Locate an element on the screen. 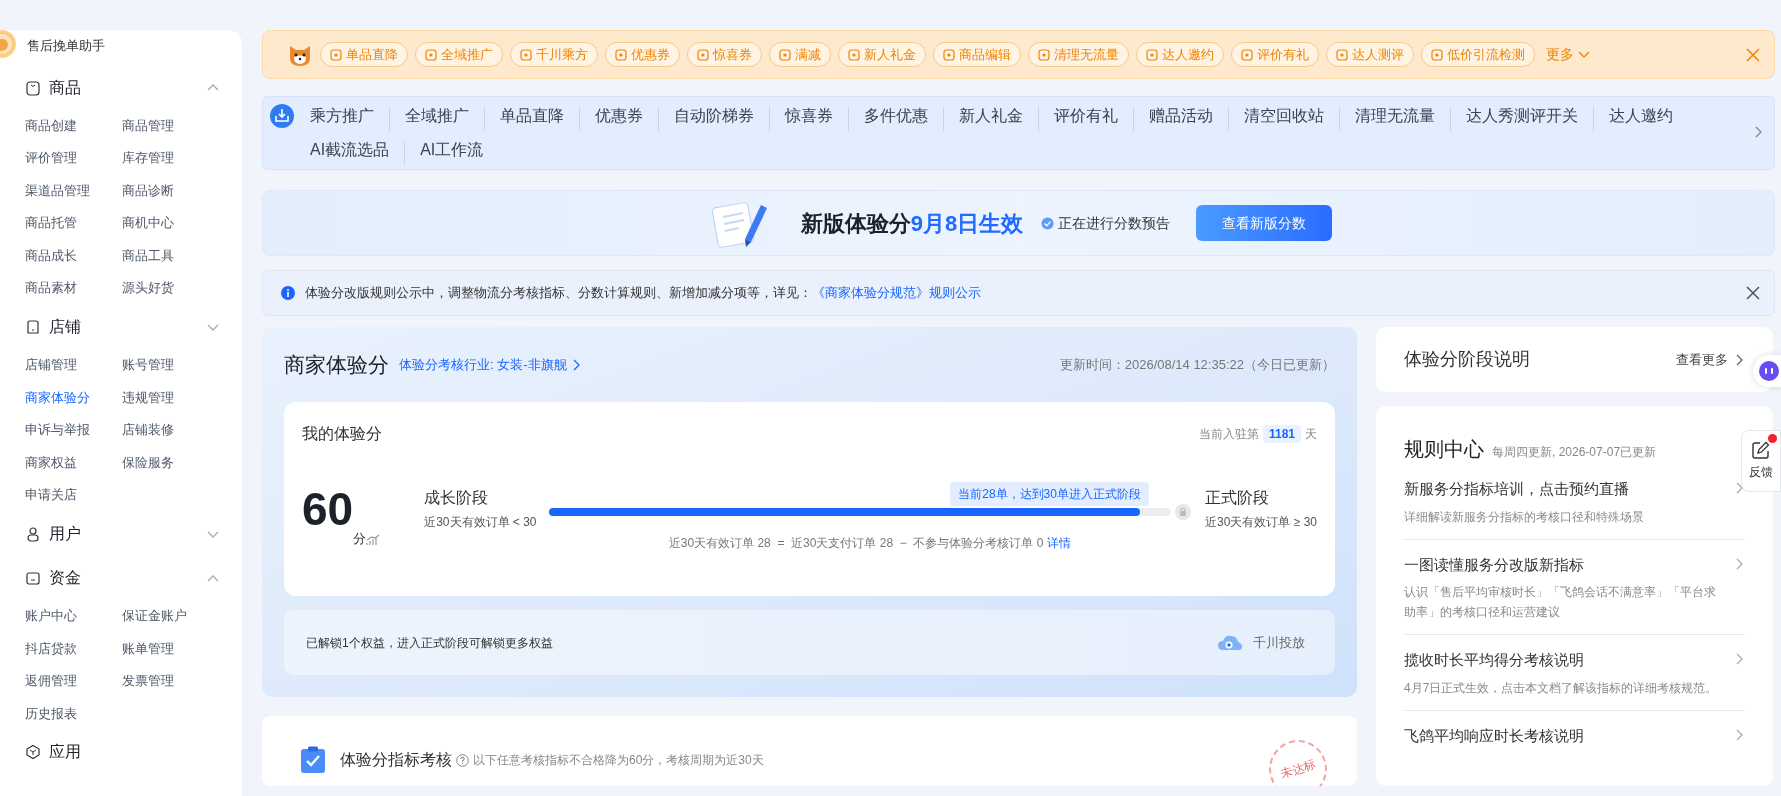 The height and width of the screenshot is (796, 1781). nav-link: 多件优惠 is located at coordinates (895, 119).